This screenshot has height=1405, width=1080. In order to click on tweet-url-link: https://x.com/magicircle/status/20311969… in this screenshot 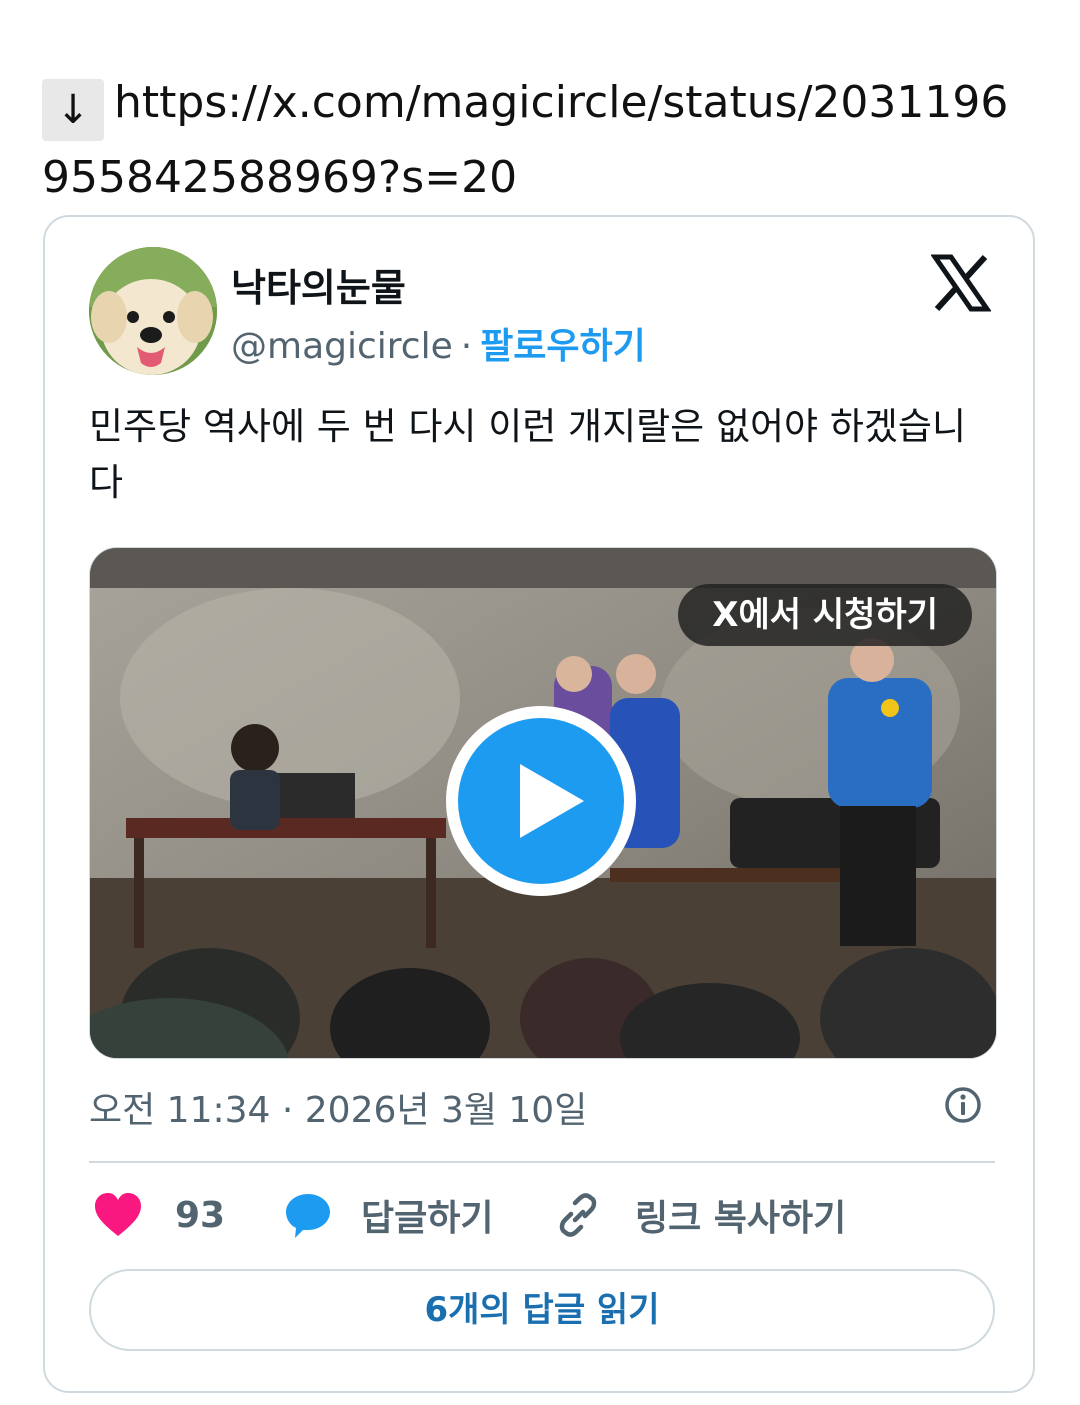, I will do `click(525, 140)`.